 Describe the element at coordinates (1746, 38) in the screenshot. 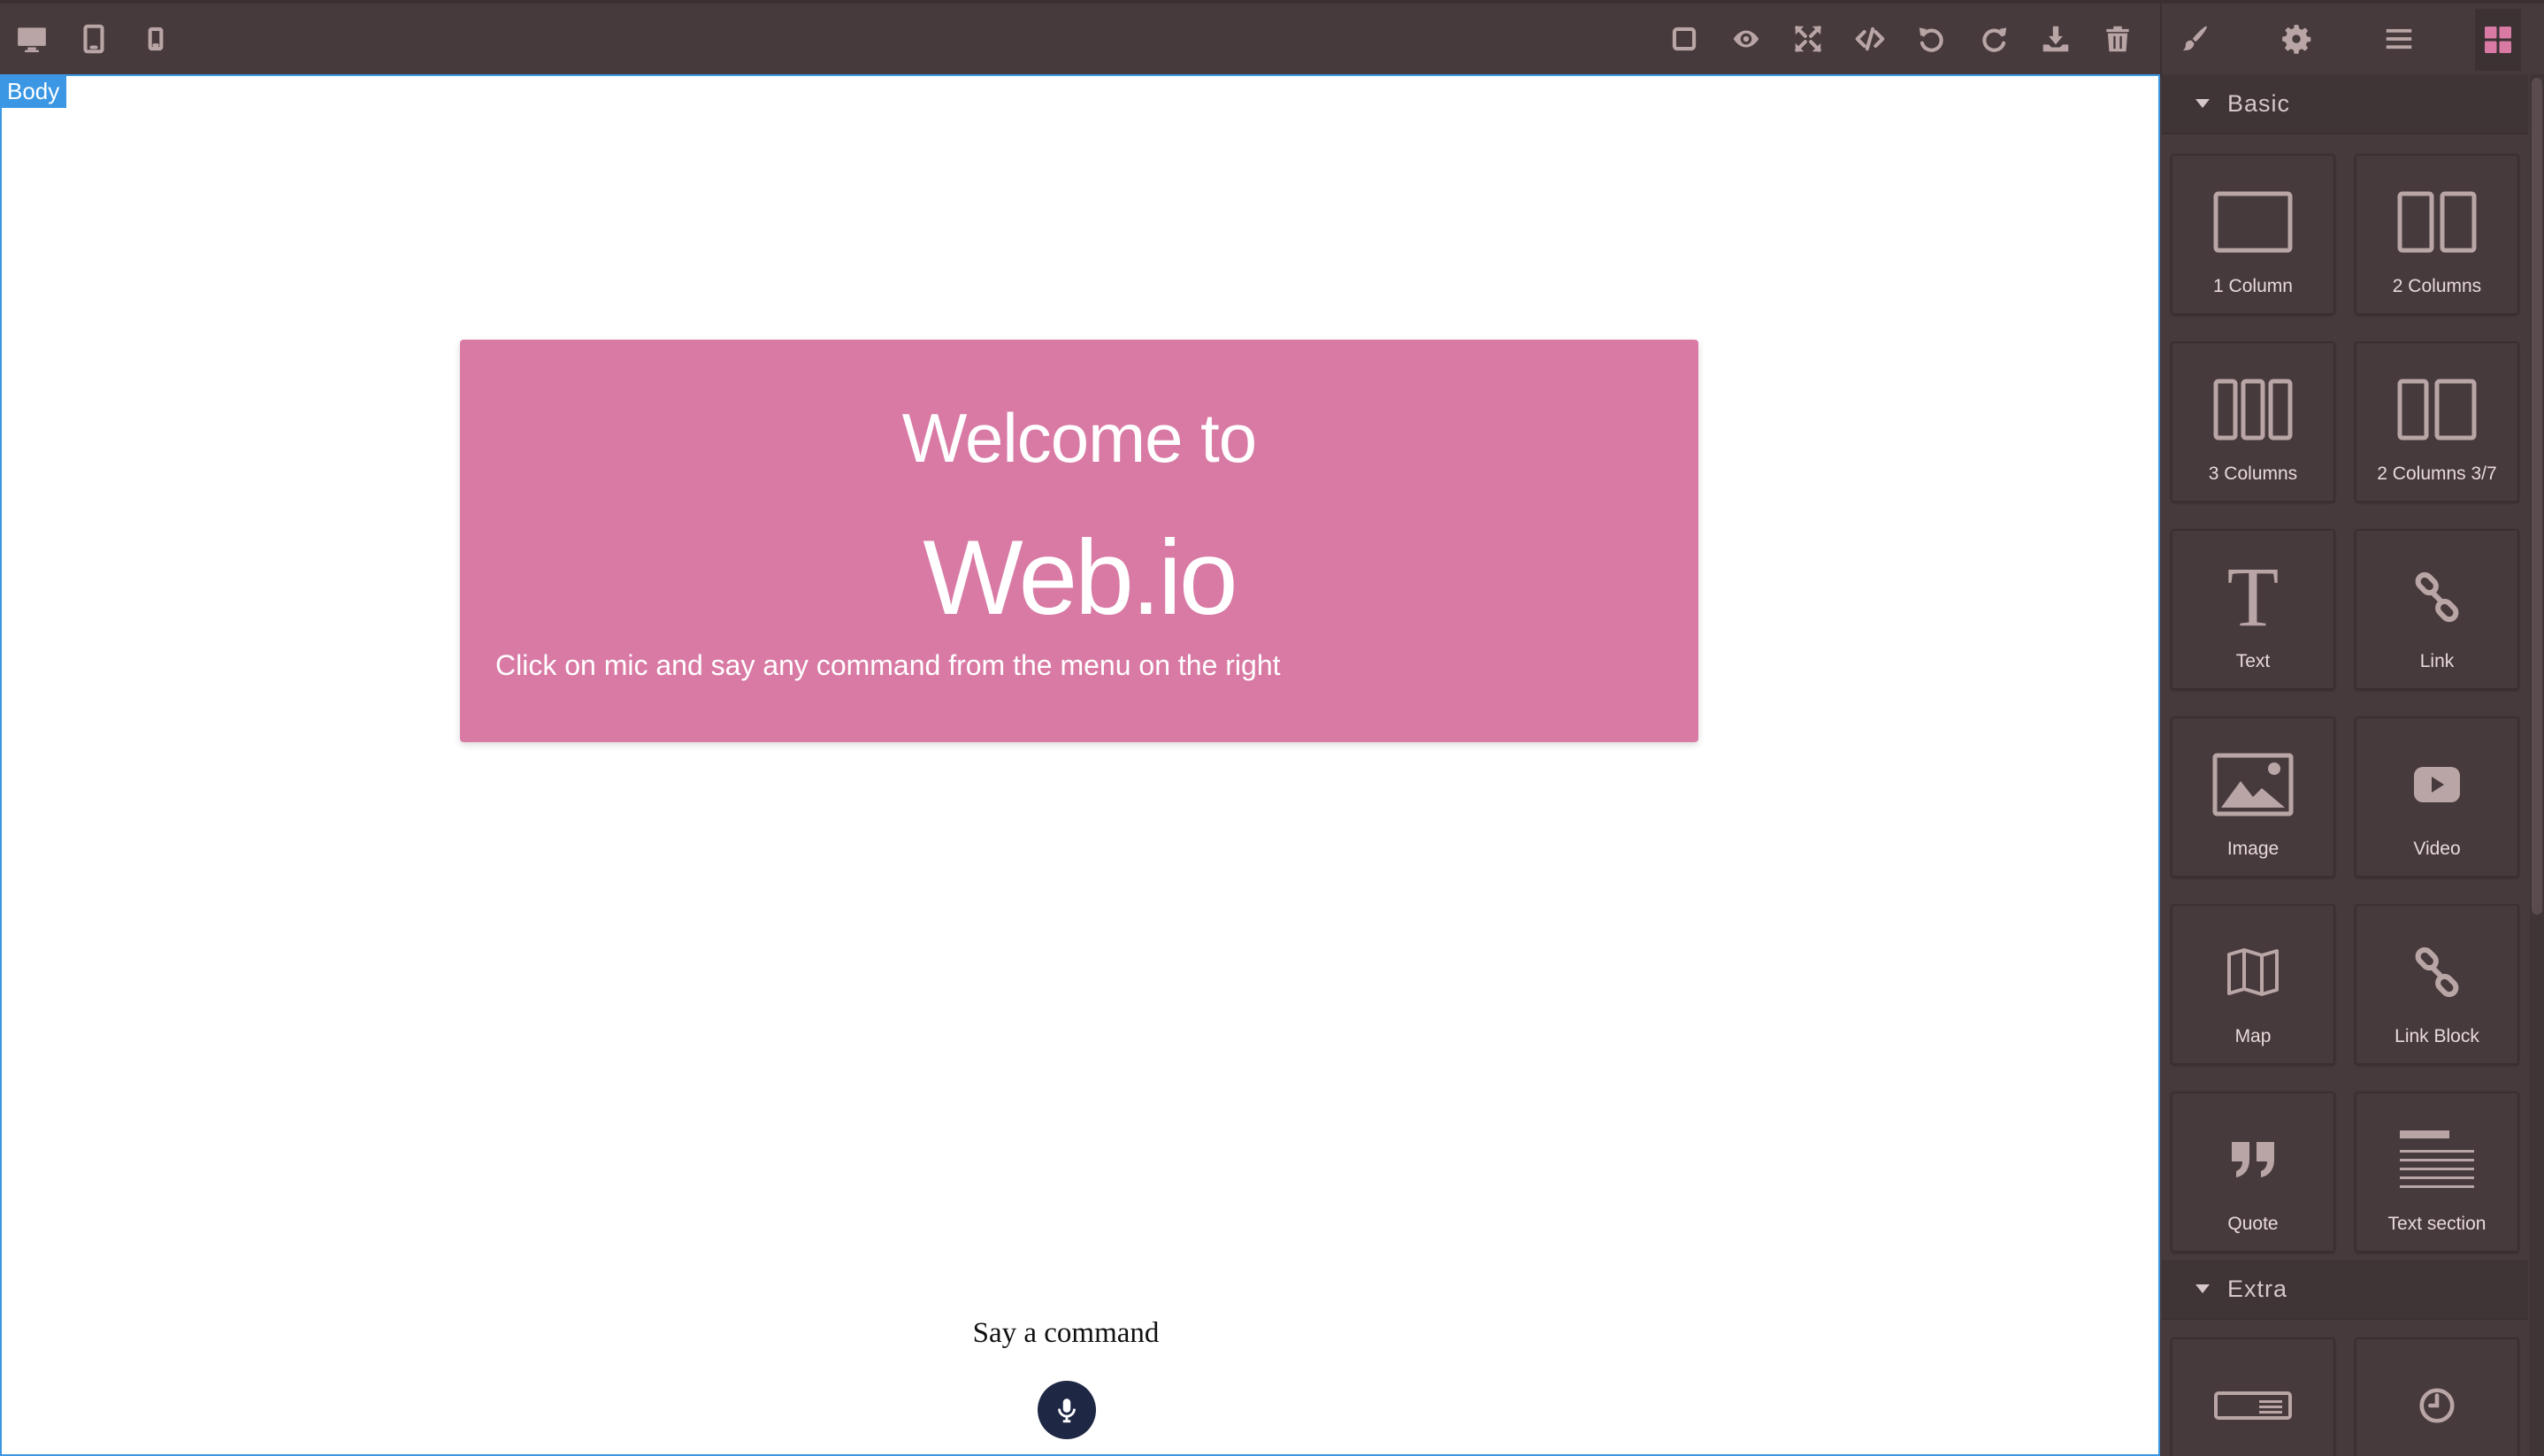

I see `preview-icon` at that location.